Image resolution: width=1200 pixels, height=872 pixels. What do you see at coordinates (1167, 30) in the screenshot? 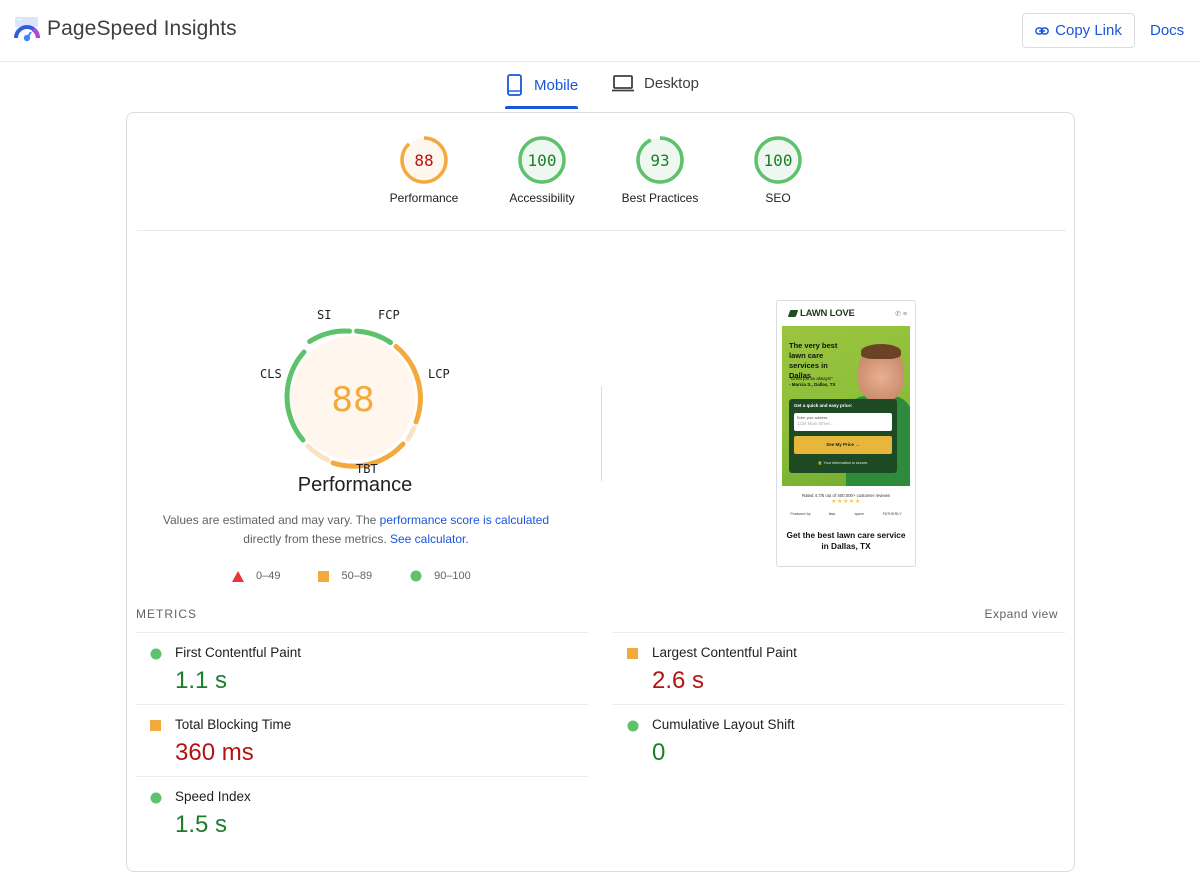
I see `docs-link: Docs` at bounding box center [1167, 30].